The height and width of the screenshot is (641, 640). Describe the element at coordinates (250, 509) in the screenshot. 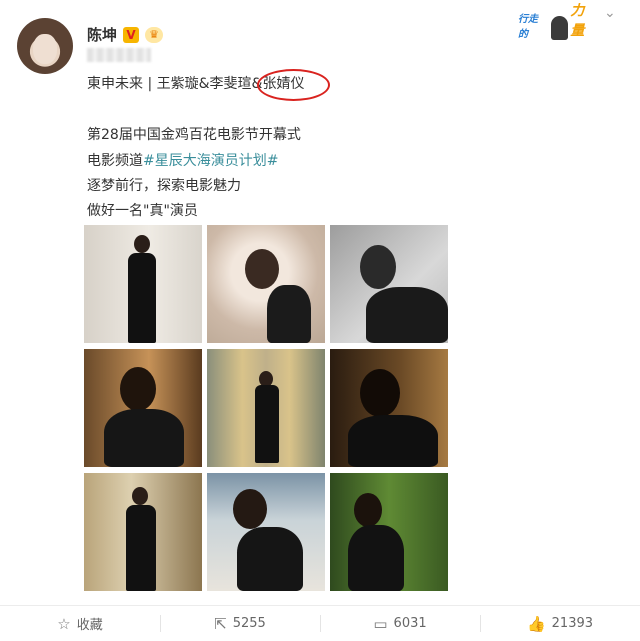

I see `photo-8-head` at that location.